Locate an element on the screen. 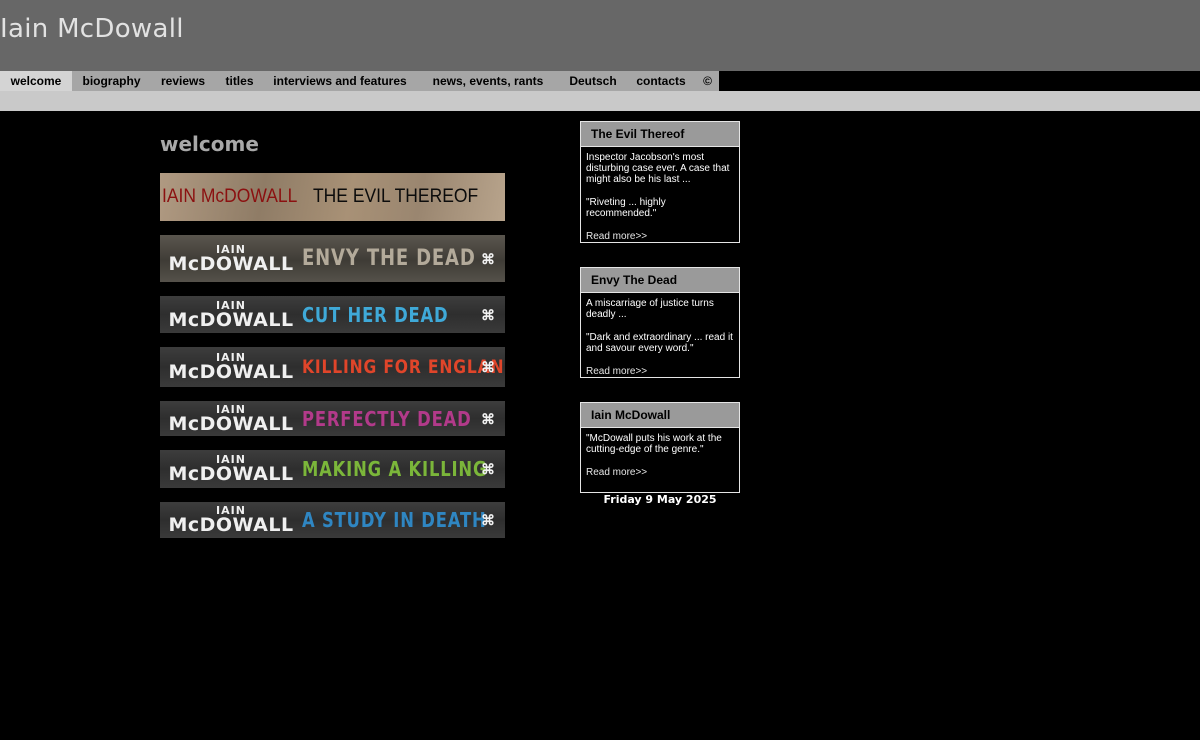 The height and width of the screenshot is (740, 1200). book-banner-killing-for-england: IAIN McDOWALL KILLING FOR ENGLAND ⌘ is located at coordinates (332, 367).